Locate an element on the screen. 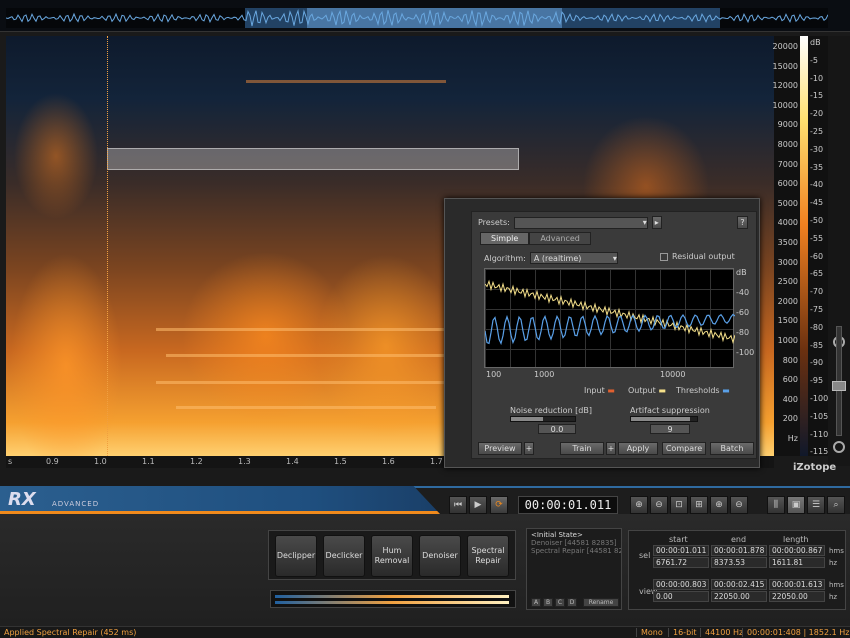  sel-end-time: 00:00:01.878 is located at coordinates (739, 550).